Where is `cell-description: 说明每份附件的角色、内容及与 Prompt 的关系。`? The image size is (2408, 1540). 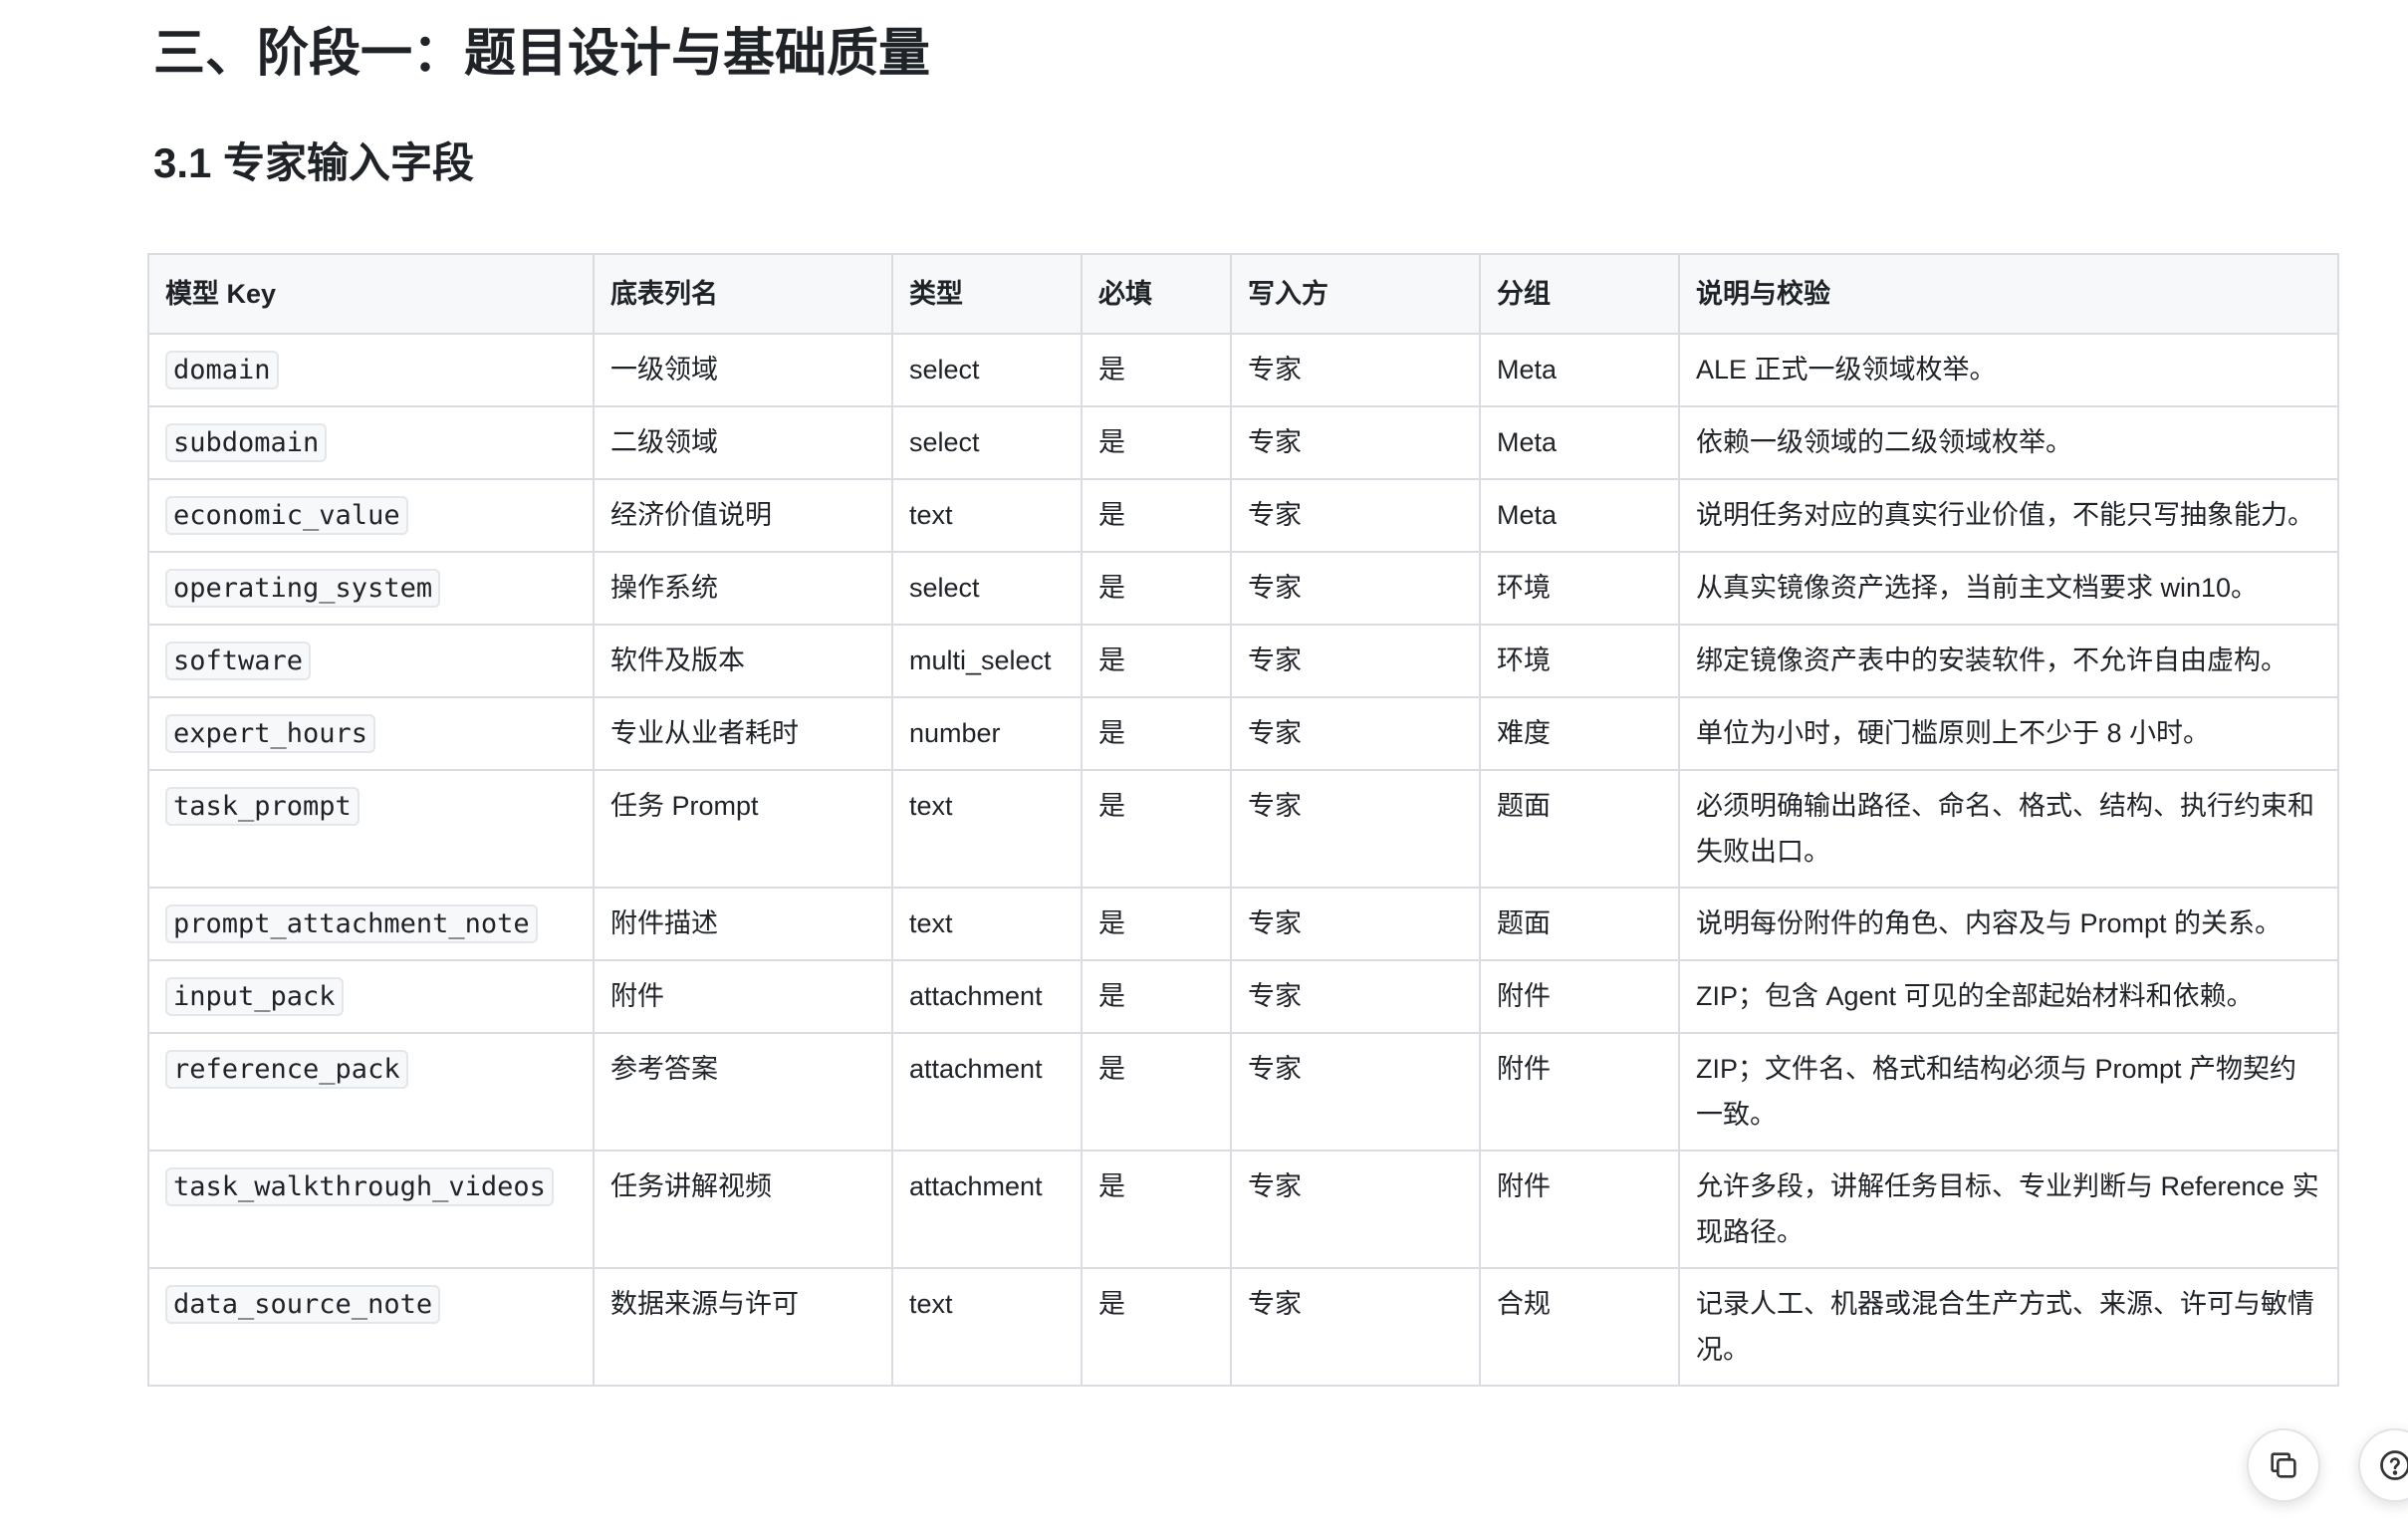 cell-description: 说明每份附件的角色、内容及与 Prompt 的关系。 is located at coordinates (2008, 924).